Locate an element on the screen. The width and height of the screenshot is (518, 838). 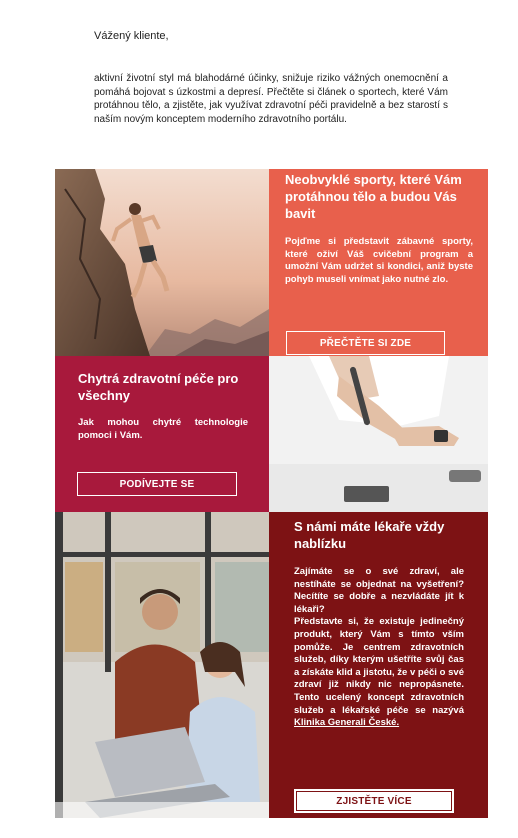
smart-care-title: Chytrá zdravotní péče pro všechny is located at coordinates (158, 387).